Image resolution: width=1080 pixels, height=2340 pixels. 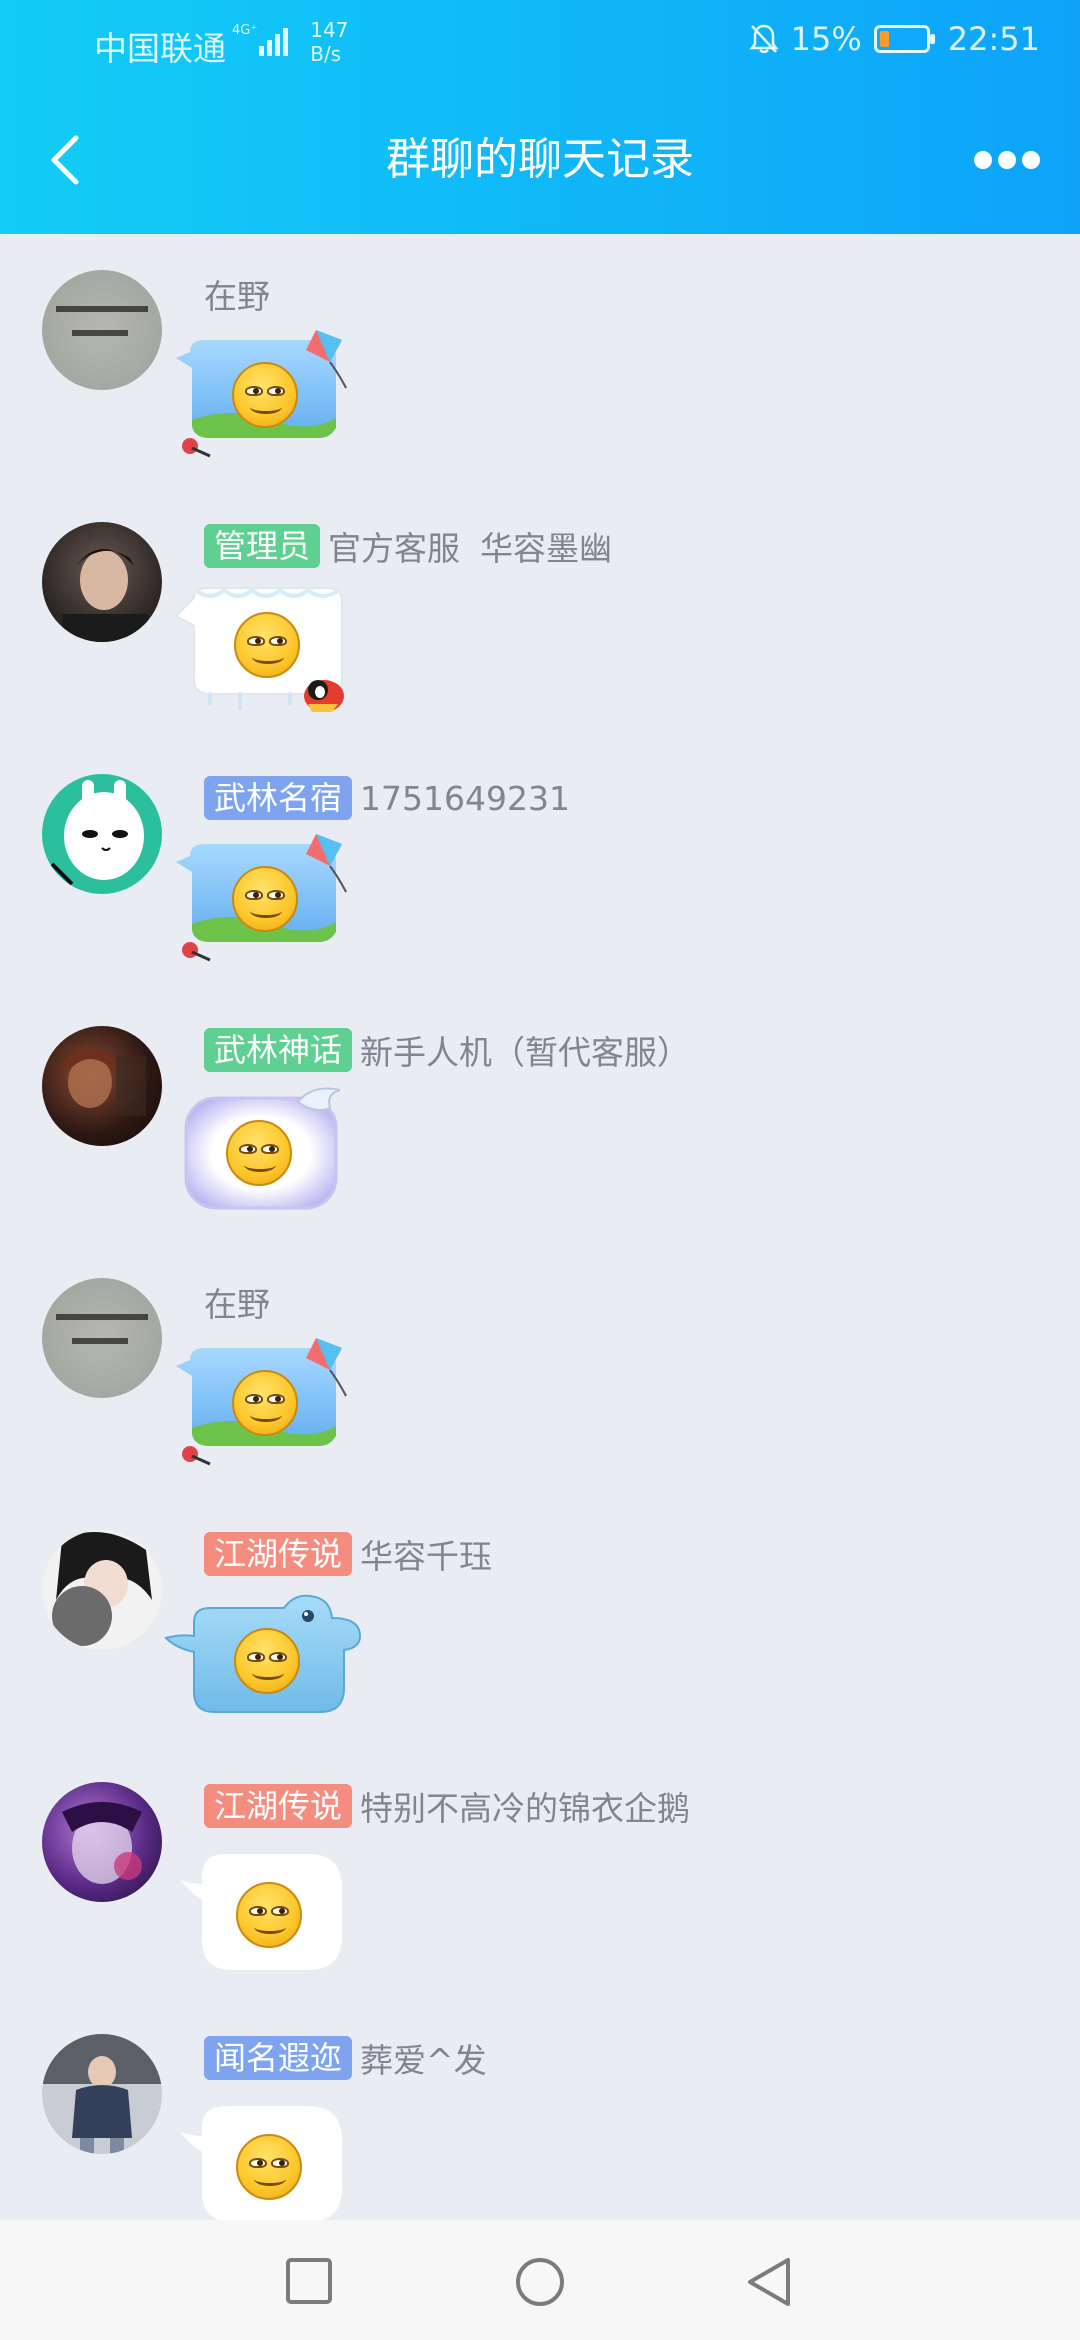 I want to click on rank-badge: 闻名遐迩, so click(x=278, y=2058).